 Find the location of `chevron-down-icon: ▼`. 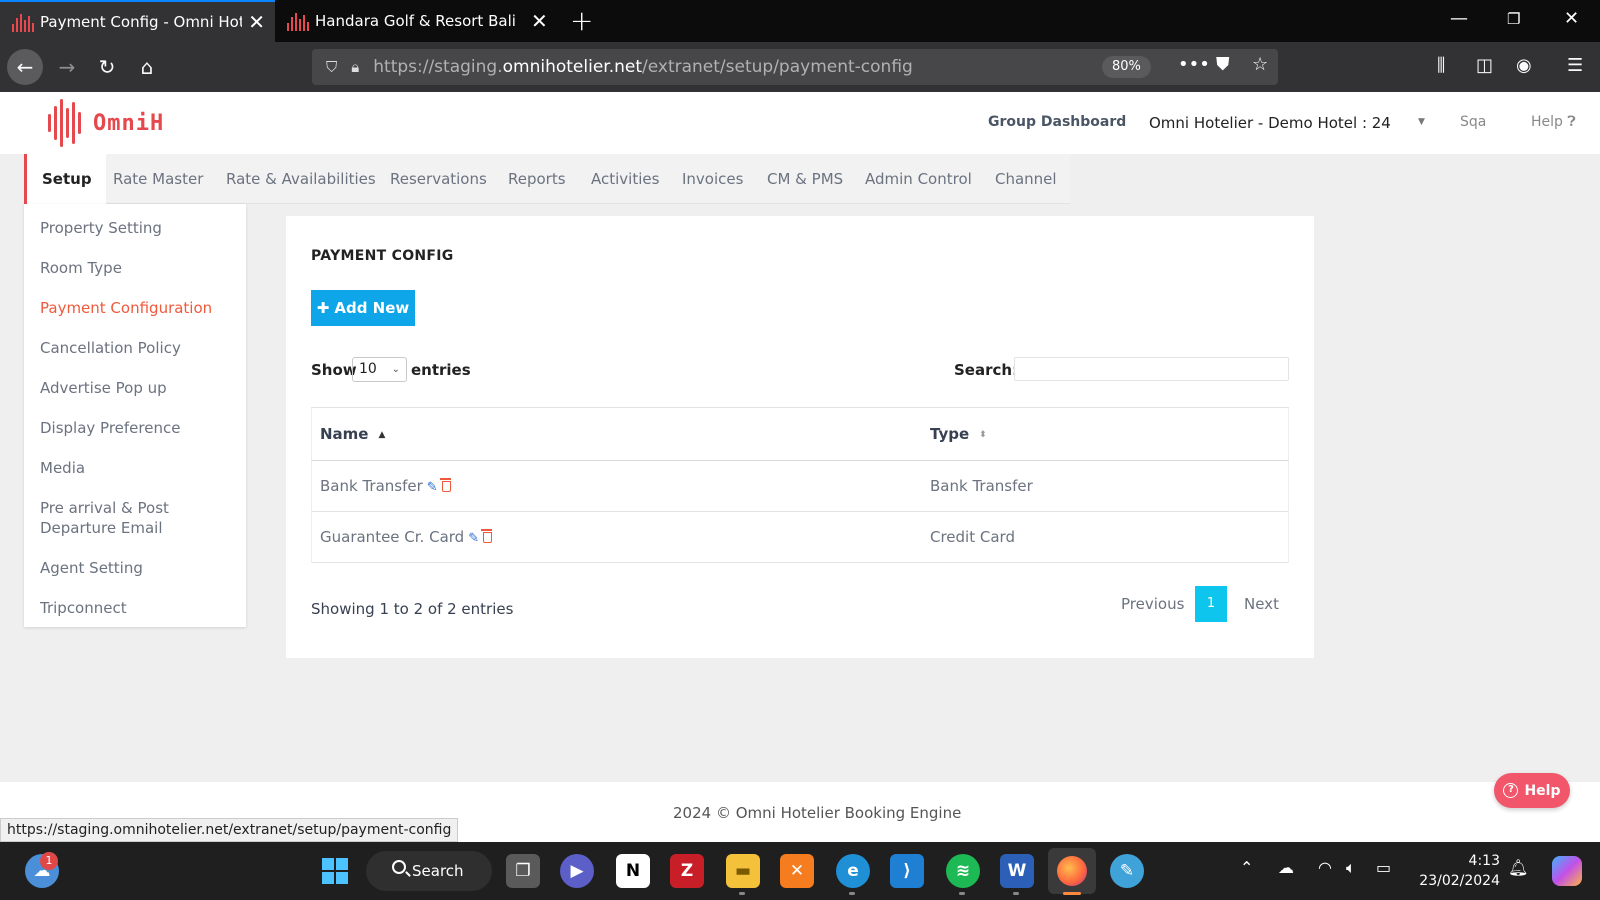

chevron-down-icon: ▼ is located at coordinates (1421, 122).